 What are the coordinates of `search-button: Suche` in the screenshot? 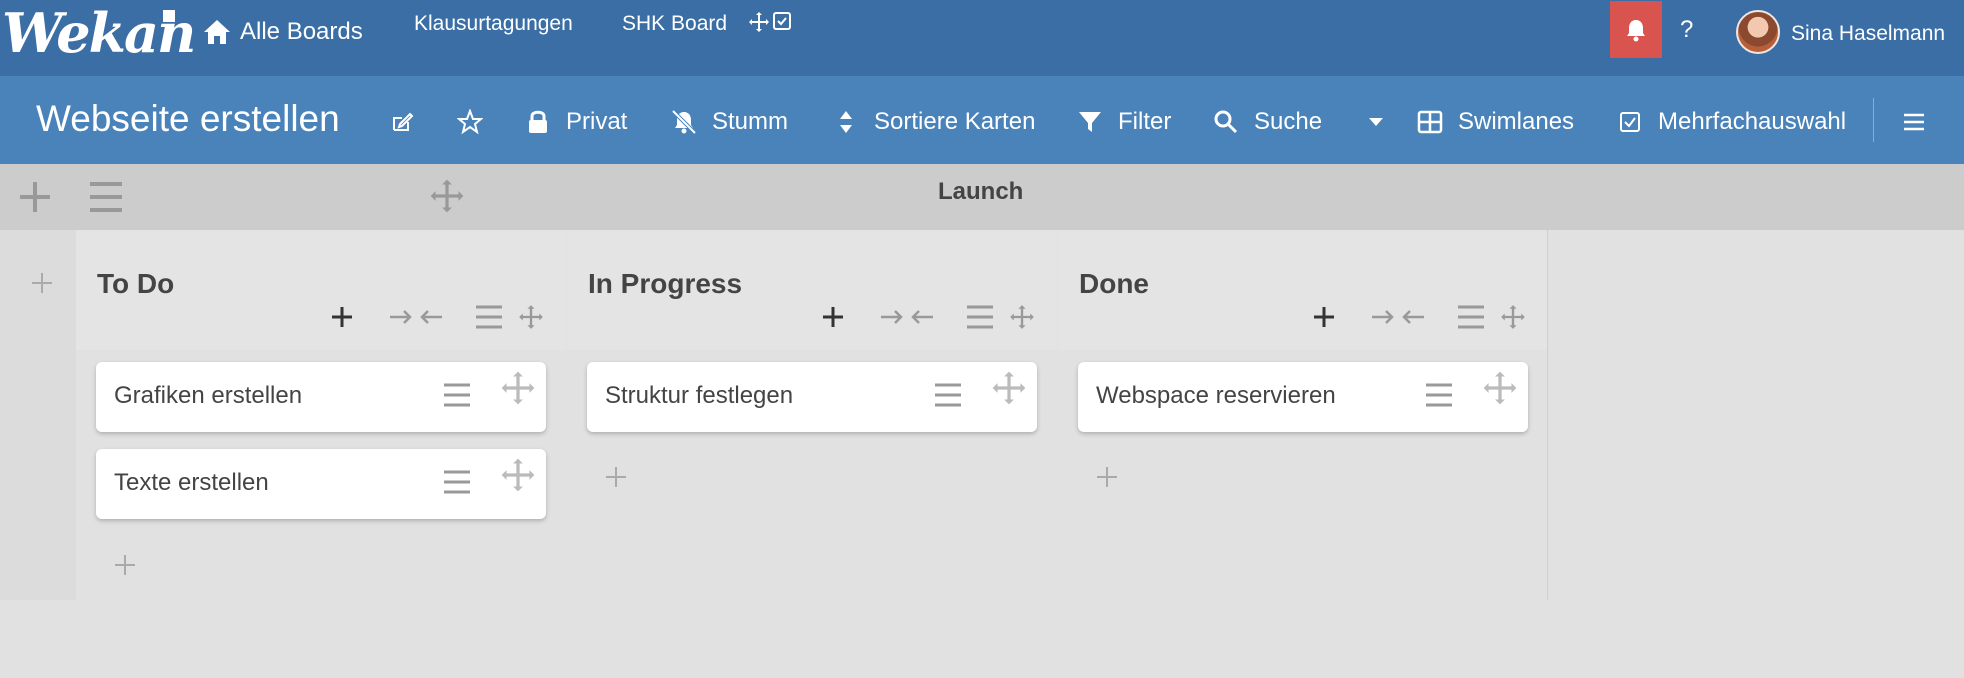 It's located at (1267, 122).